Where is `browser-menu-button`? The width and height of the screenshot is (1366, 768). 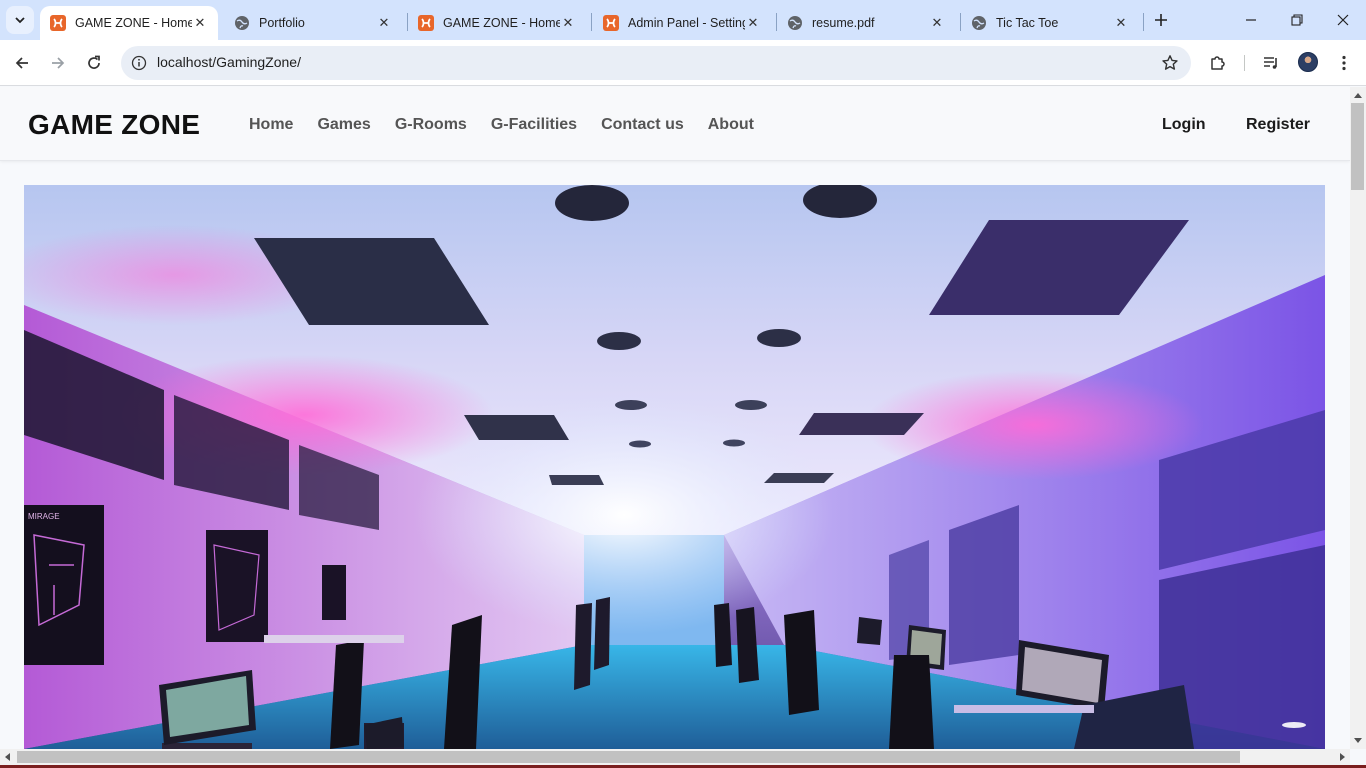
browser-menu-button is located at coordinates (1344, 63).